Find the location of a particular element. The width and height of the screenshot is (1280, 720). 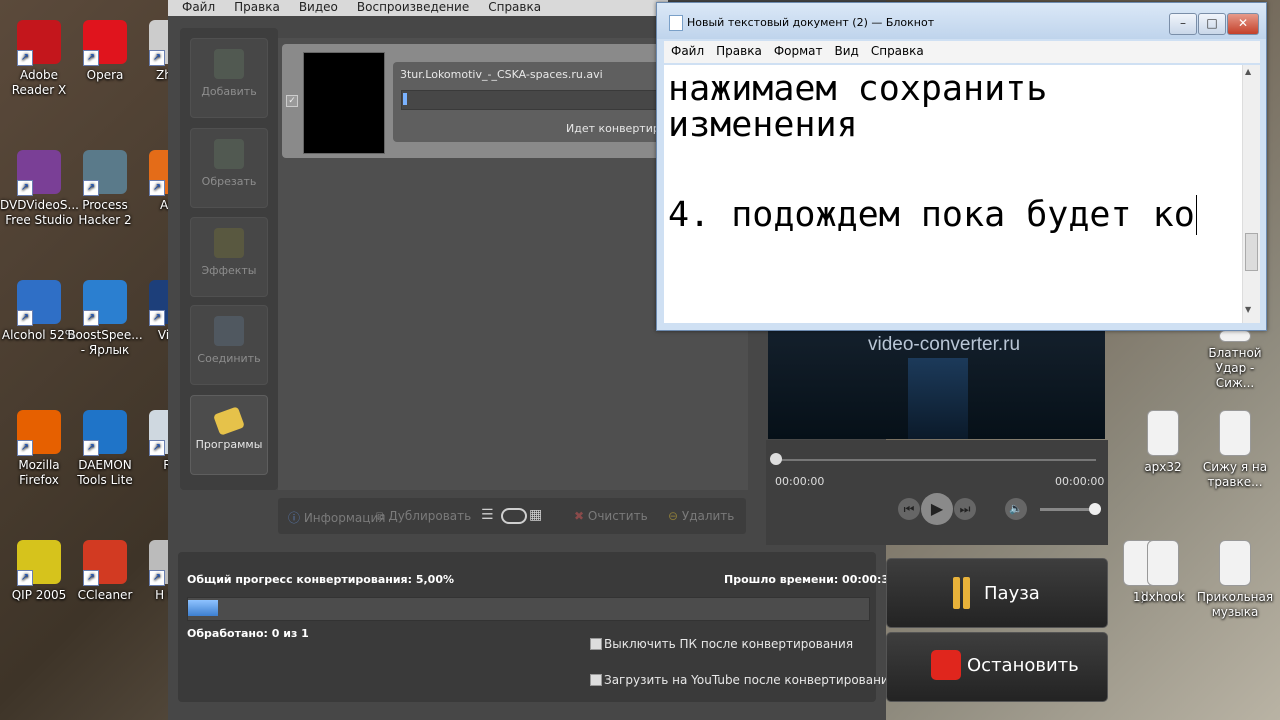

view-toggle is located at coordinates (514, 516).